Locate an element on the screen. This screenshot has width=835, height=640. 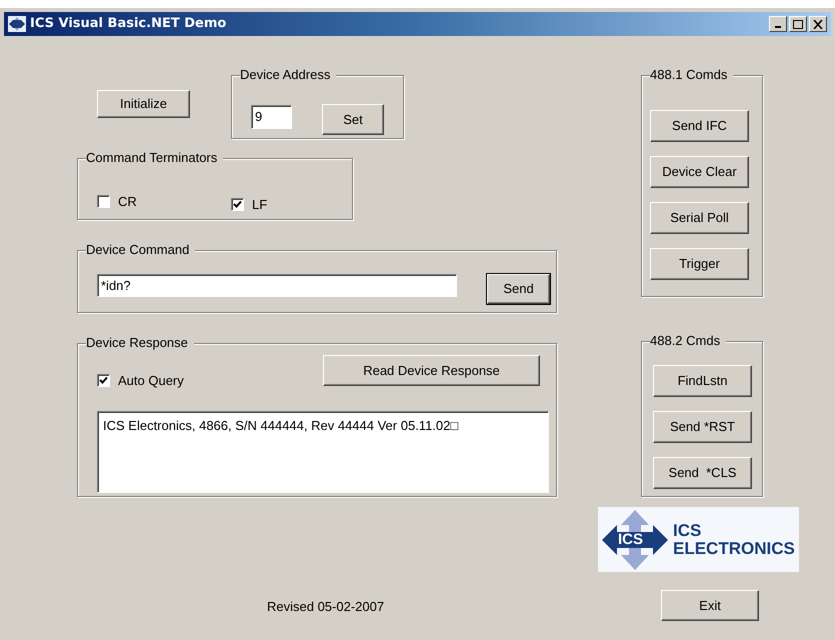
address-field: 9 is located at coordinates (271, 116).